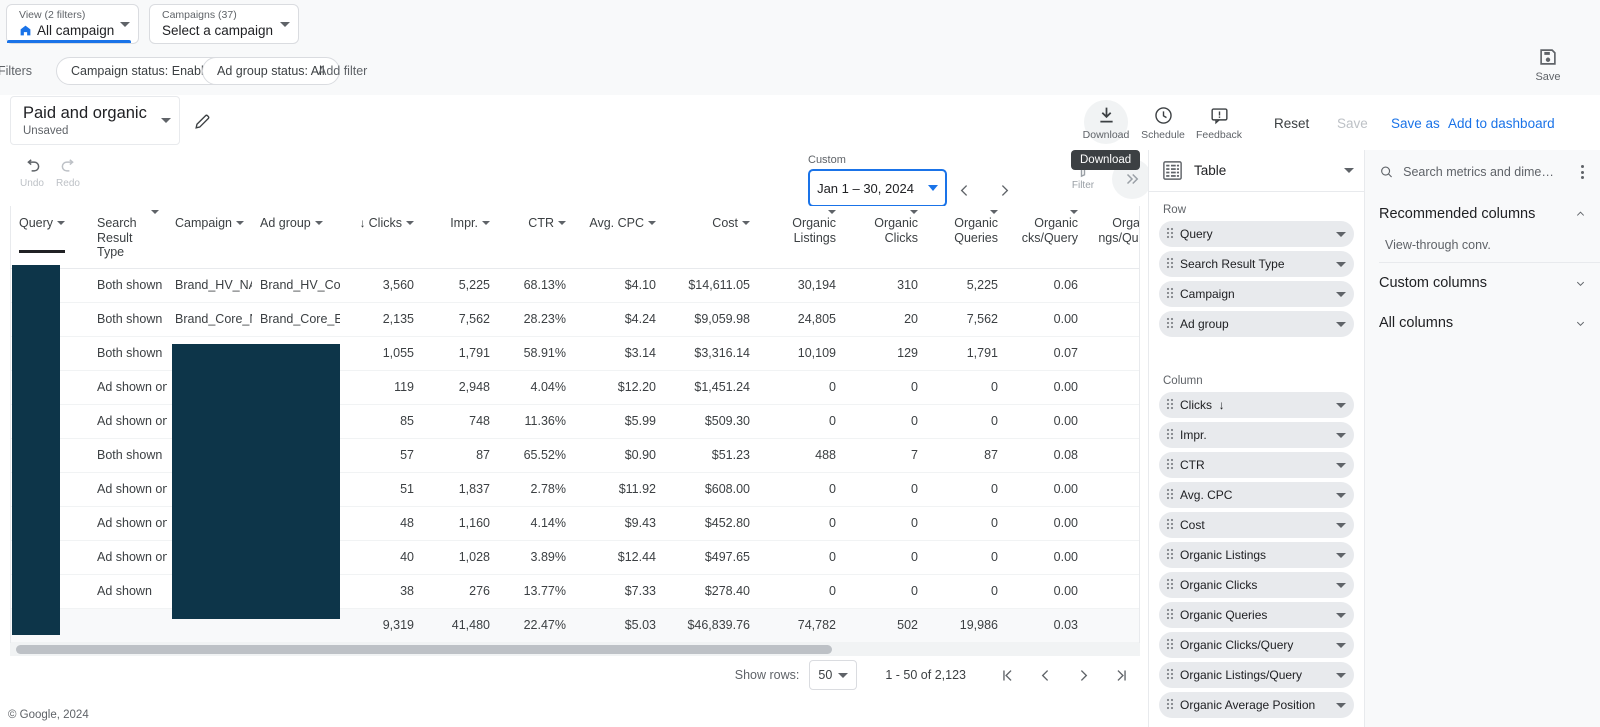 The width and height of the screenshot is (1600, 727). What do you see at coordinates (296, 237) in the screenshot?
I see `column-header-adgroup: Ad group` at bounding box center [296, 237].